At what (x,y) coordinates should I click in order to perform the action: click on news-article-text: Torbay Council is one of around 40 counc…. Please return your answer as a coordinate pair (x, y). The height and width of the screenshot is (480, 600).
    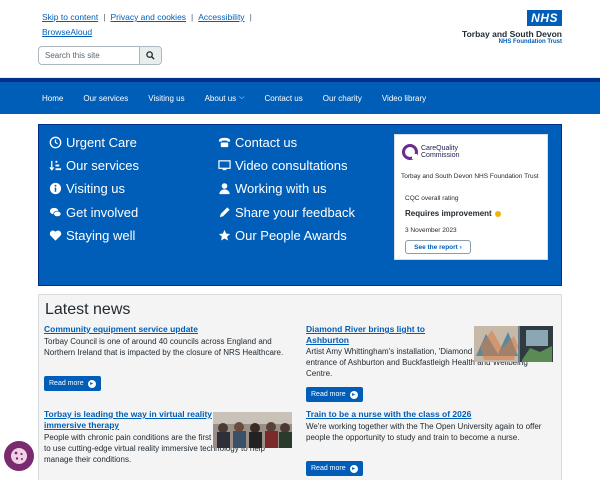
    Looking at the image, I should click on (164, 347).